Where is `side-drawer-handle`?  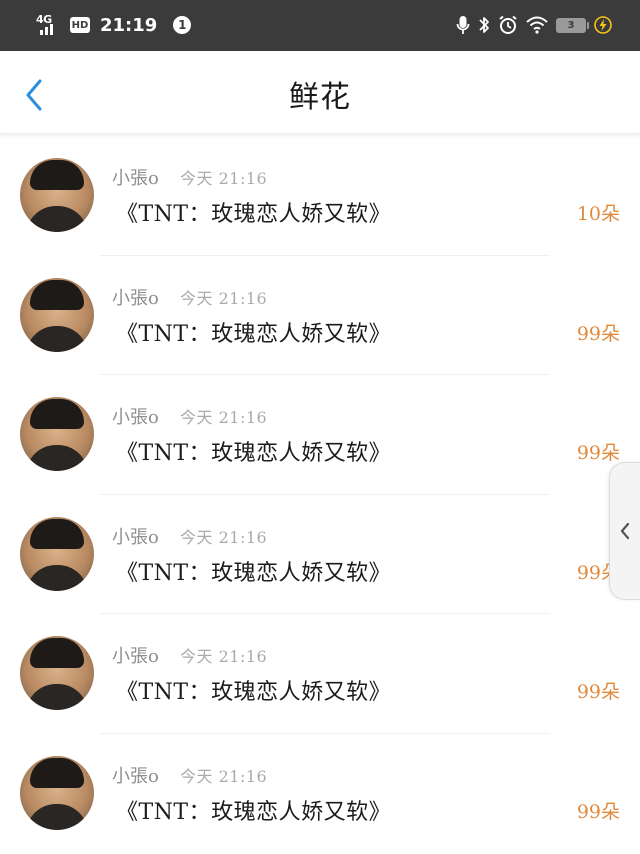
side-drawer-handle is located at coordinates (624, 531).